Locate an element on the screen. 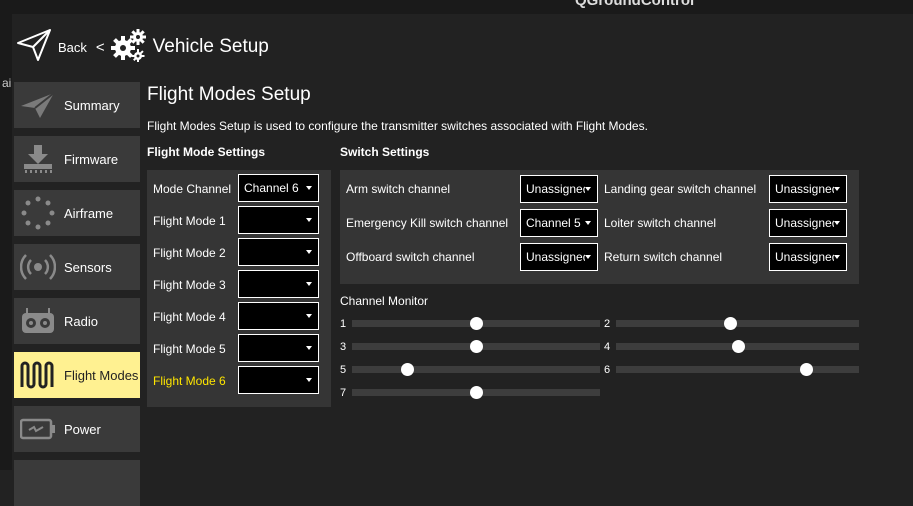  channel-2-knob is located at coordinates (730, 323).